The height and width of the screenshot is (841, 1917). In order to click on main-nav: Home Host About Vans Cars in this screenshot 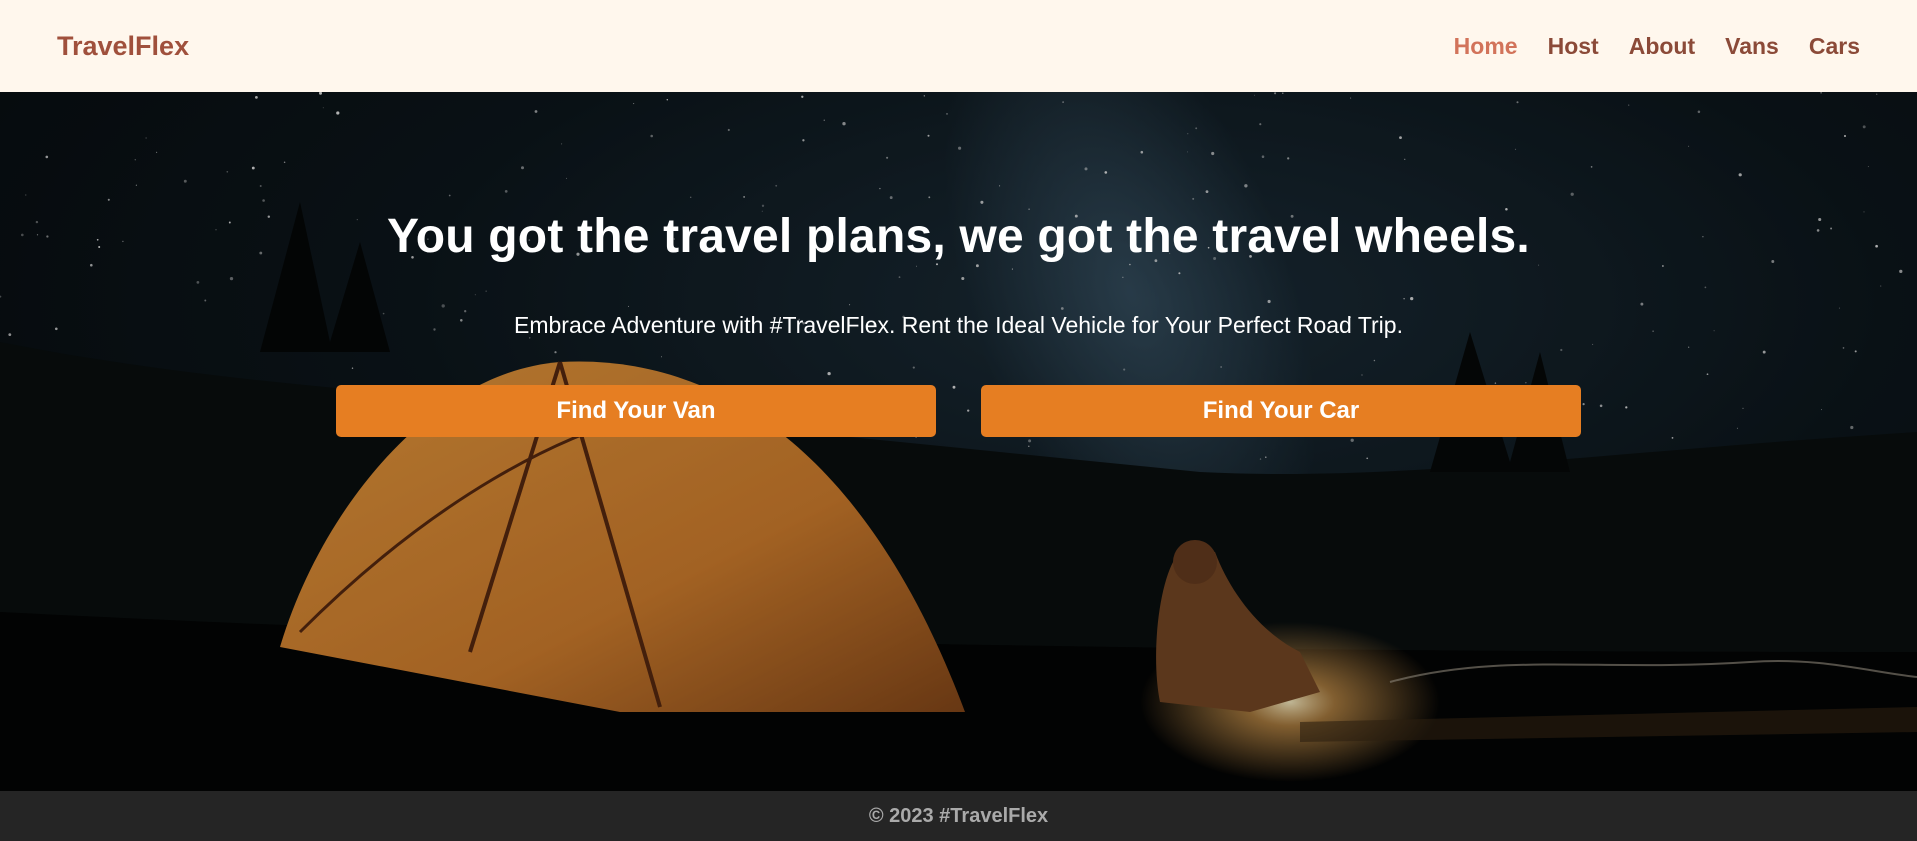, I will do `click(1642, 46)`.